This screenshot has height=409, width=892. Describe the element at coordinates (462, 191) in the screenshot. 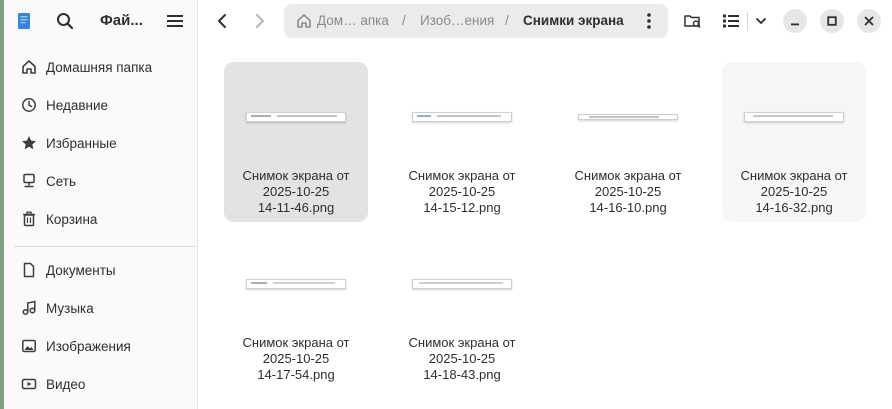

I see `file-name: Снимок экрана от 2025-10-25 14-15-12.png` at that location.